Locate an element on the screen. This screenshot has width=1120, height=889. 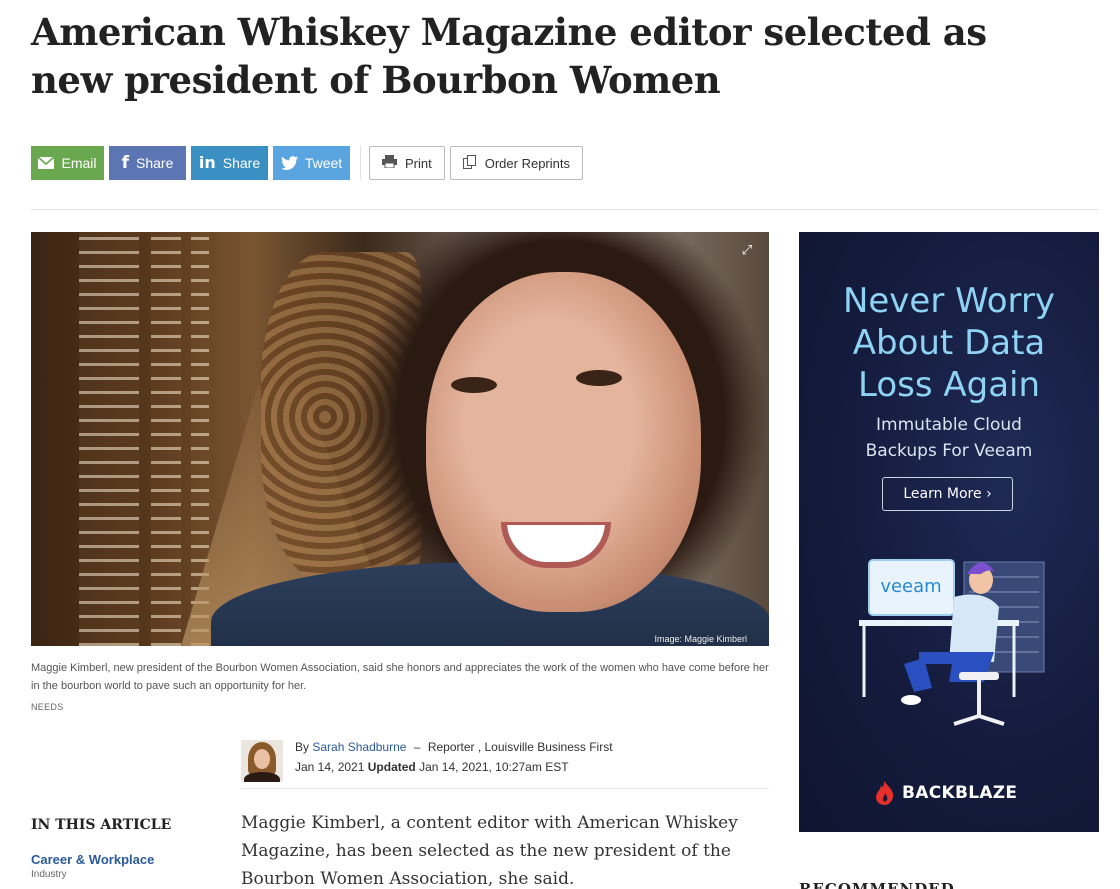
photo-source: NEEDS is located at coordinates (47, 707).